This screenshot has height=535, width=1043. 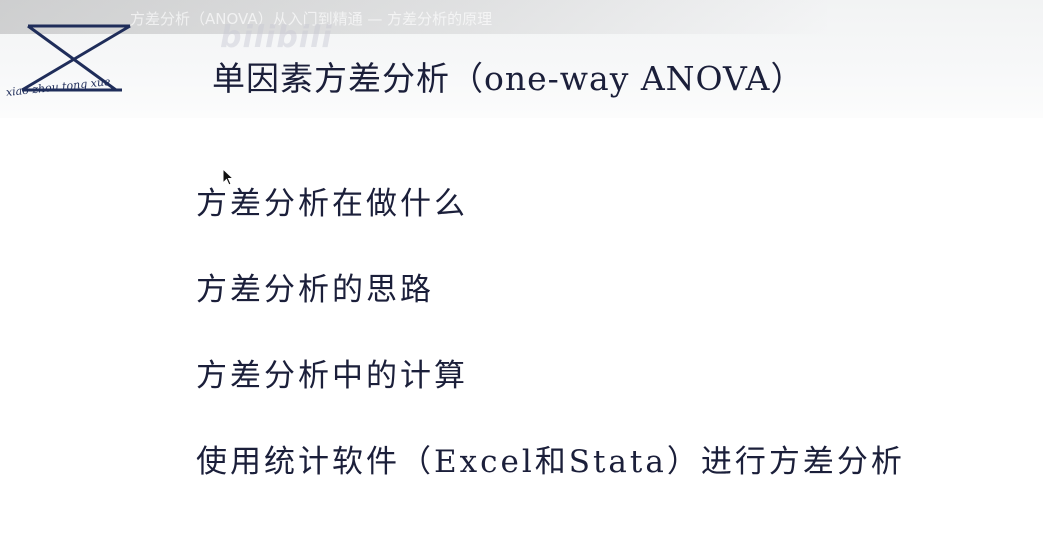 I want to click on logo-hourglass-icon, so click(x=76, y=58).